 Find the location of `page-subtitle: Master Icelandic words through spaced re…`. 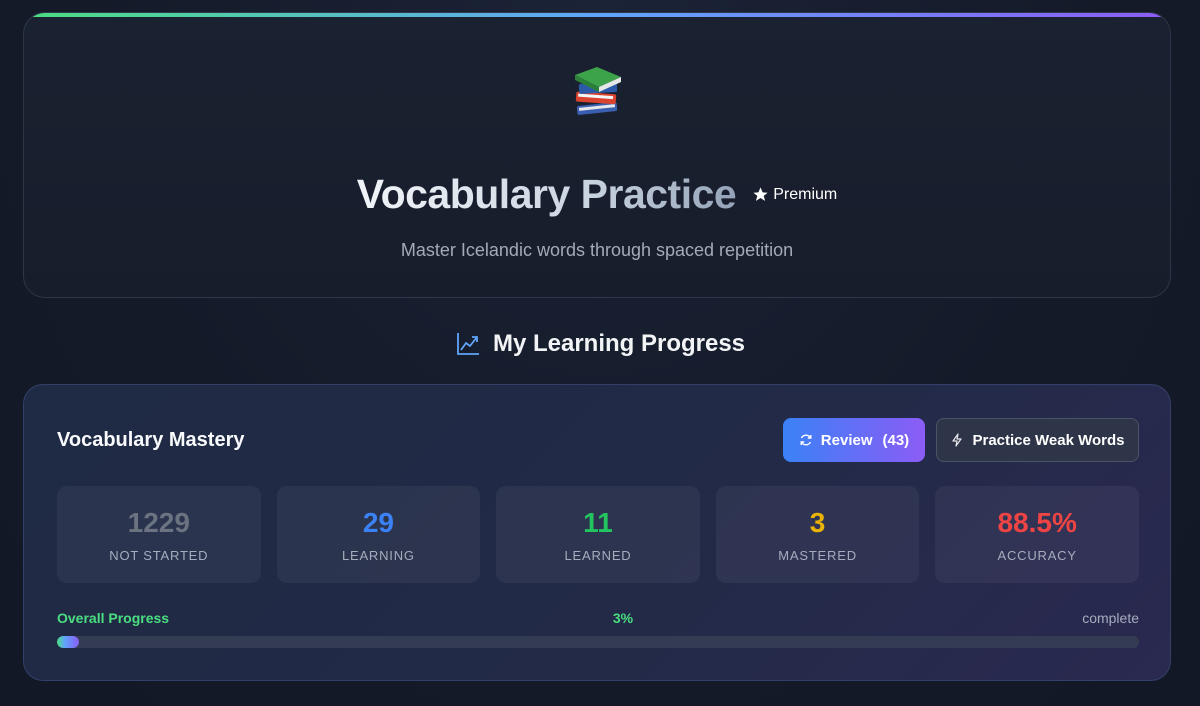

page-subtitle: Master Icelandic words through spaced re… is located at coordinates (597, 250).